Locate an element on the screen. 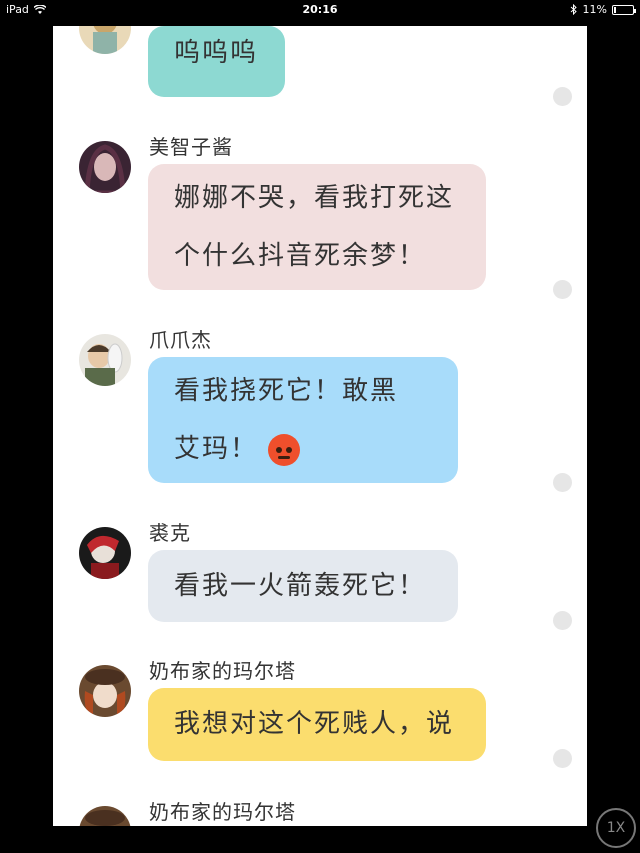 Image resolution: width=640 pixels, height=853 pixels. message-text: 娜娜不哭，看我打死这个什么抖音死余梦！ is located at coordinates (314, 227).